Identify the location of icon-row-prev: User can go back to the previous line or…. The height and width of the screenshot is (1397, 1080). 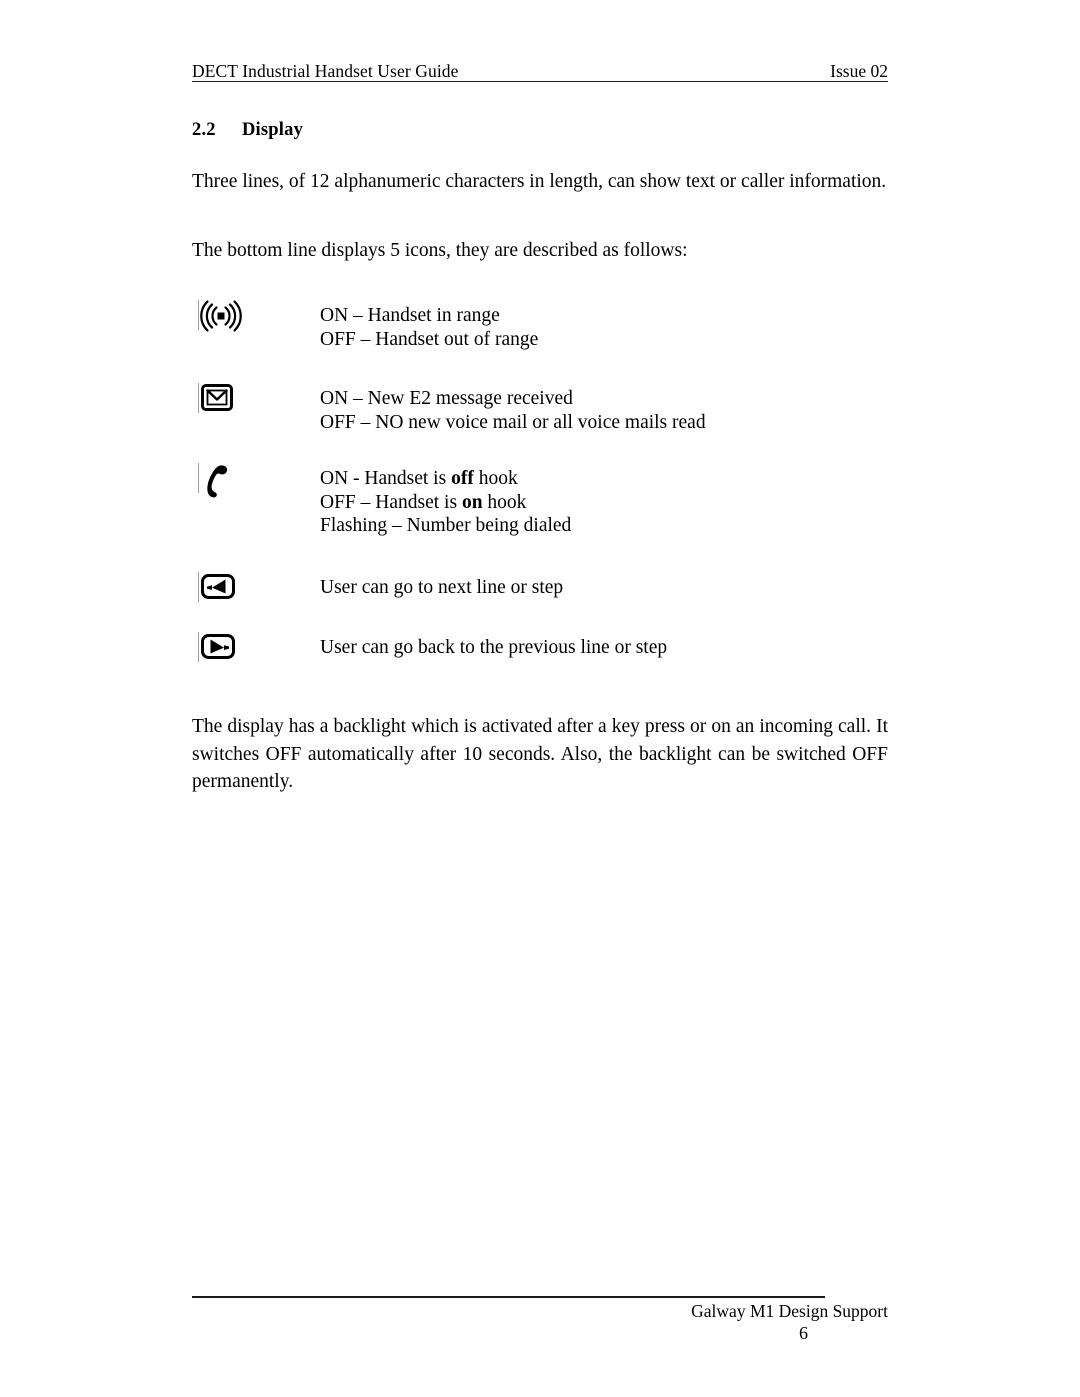
(540, 647).